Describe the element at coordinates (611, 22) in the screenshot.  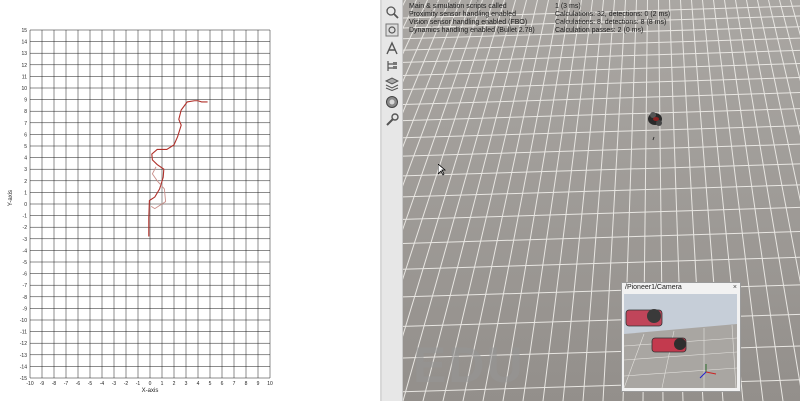
I see `info-value: Calculations: 8, detections: 8 (8 ms)` at that location.